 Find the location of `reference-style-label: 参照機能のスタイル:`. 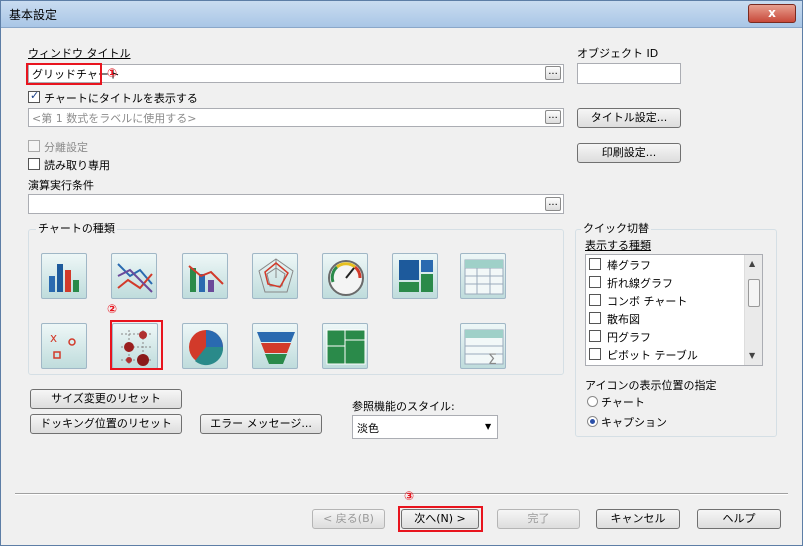

reference-style-label: 参照機能のスタイル: is located at coordinates (403, 406).